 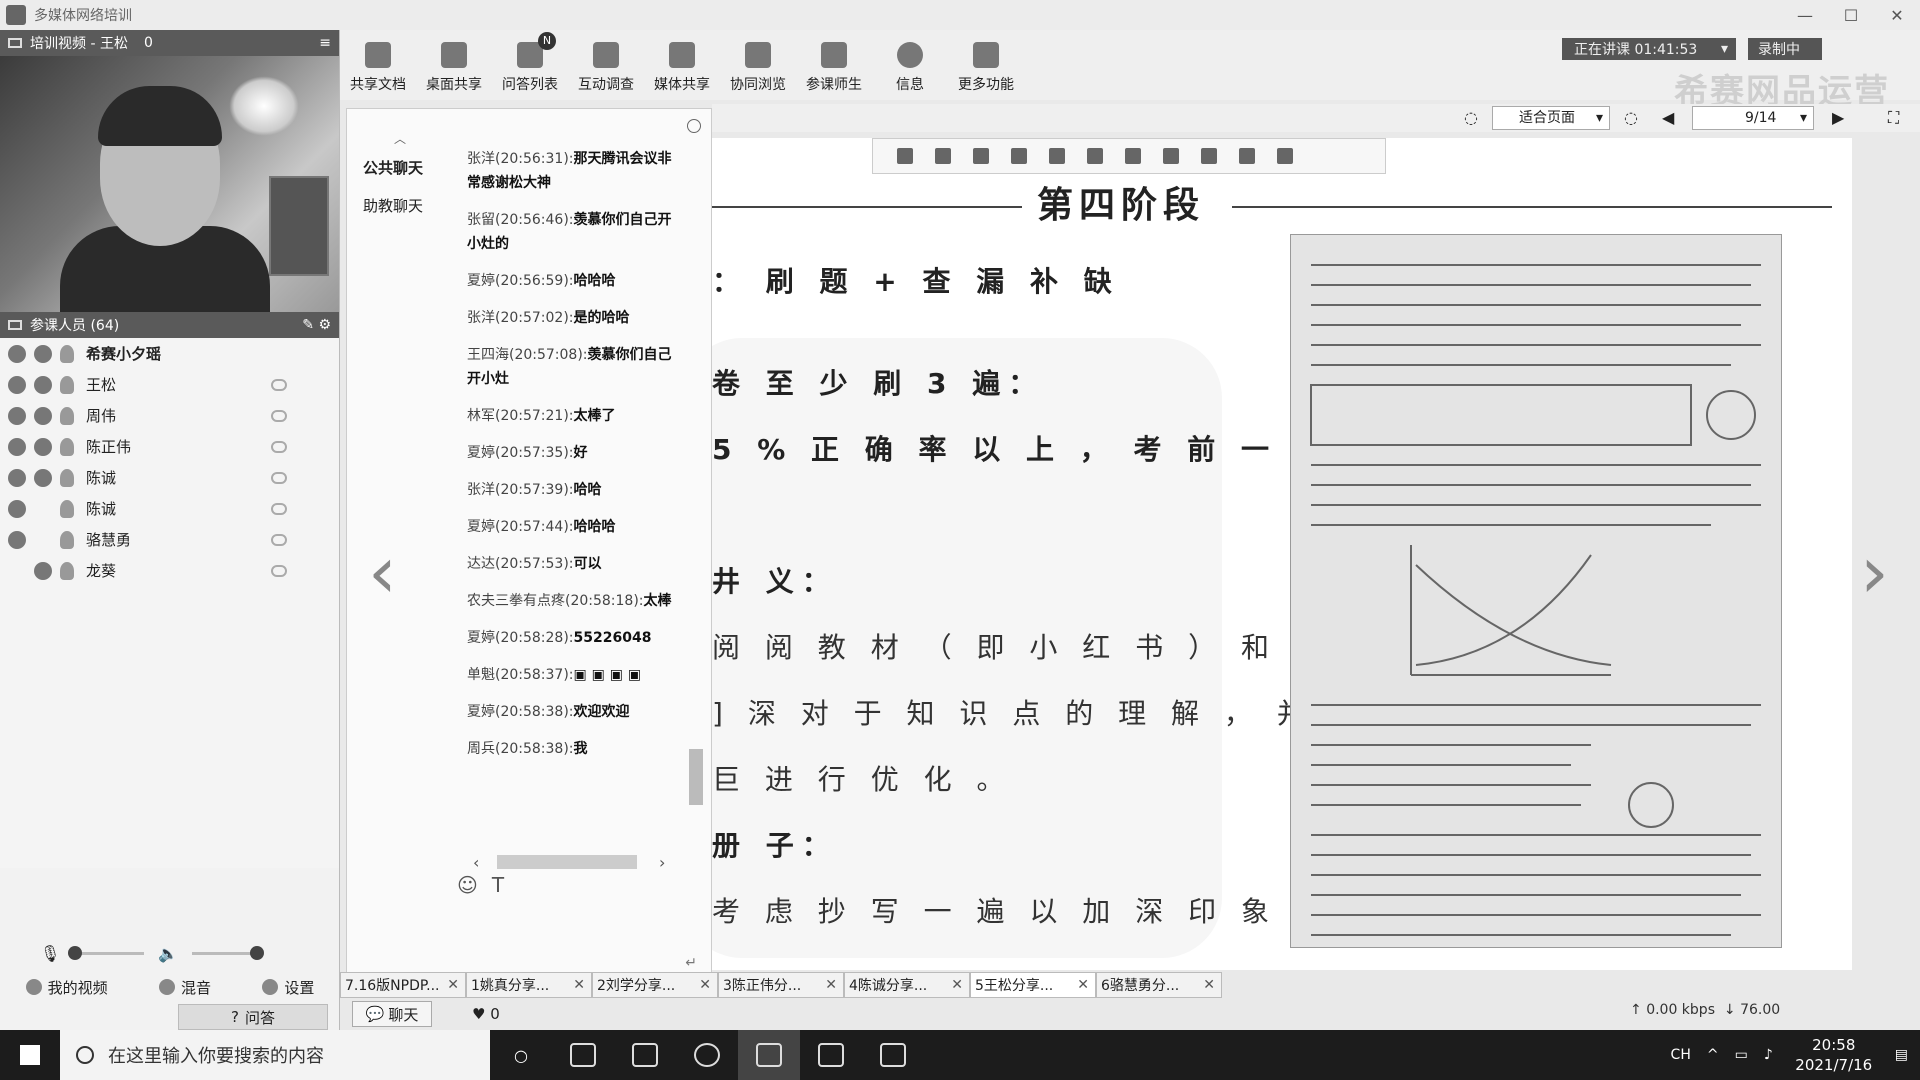 I want to click on collapse-icon, so click(x=694, y=126).